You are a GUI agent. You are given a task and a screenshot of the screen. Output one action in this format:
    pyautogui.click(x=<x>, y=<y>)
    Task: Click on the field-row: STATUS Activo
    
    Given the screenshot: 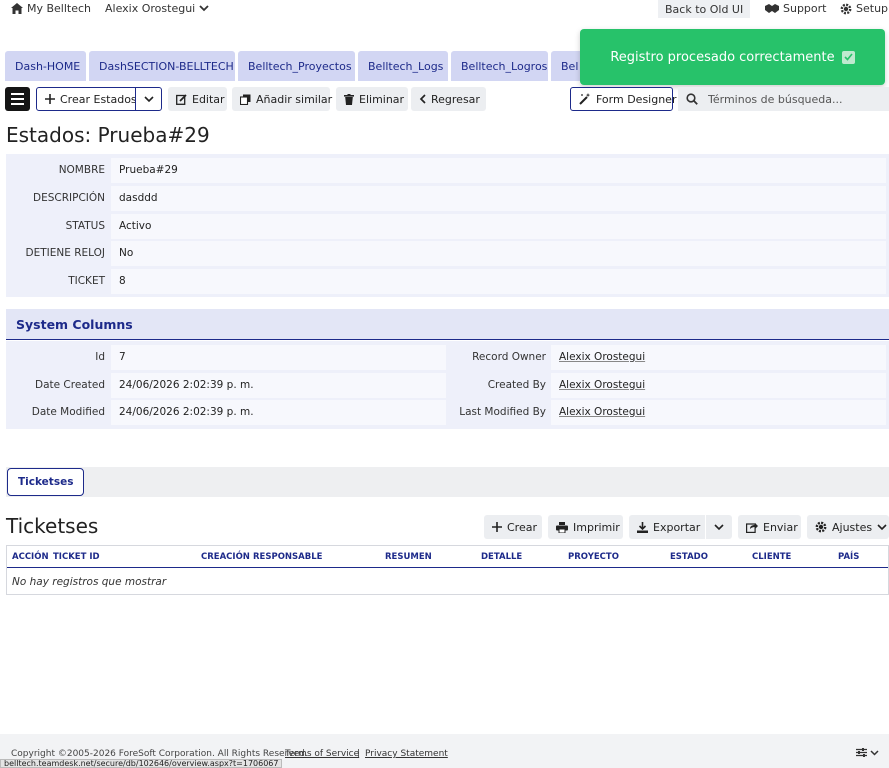 What is the action you would take?
    pyautogui.click(x=447, y=226)
    